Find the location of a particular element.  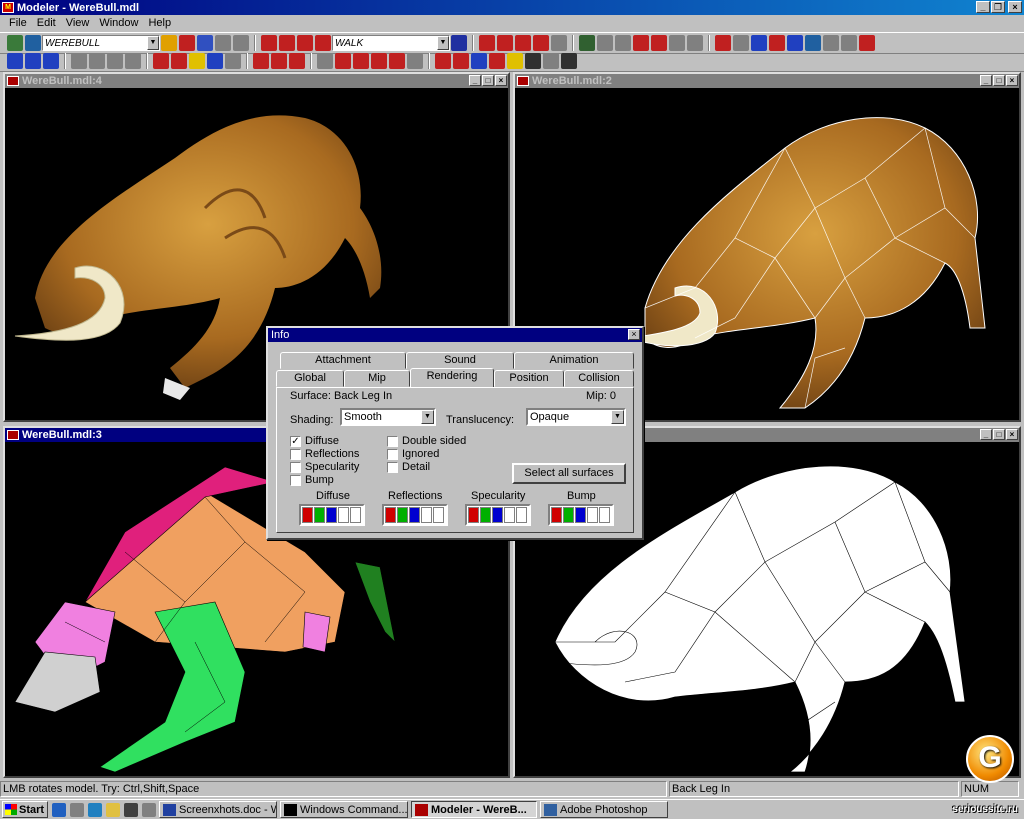

options-icon is located at coordinates (849, 43).